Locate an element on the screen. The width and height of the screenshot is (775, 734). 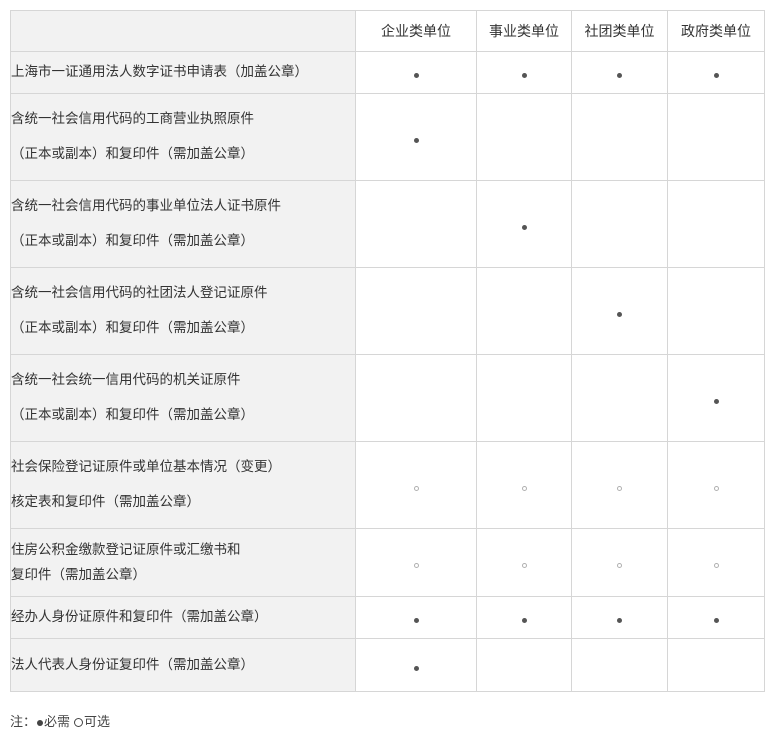
requirement-label: 法人代表人身份证复印件（需加盖公章） is located at coordinates (183, 665).